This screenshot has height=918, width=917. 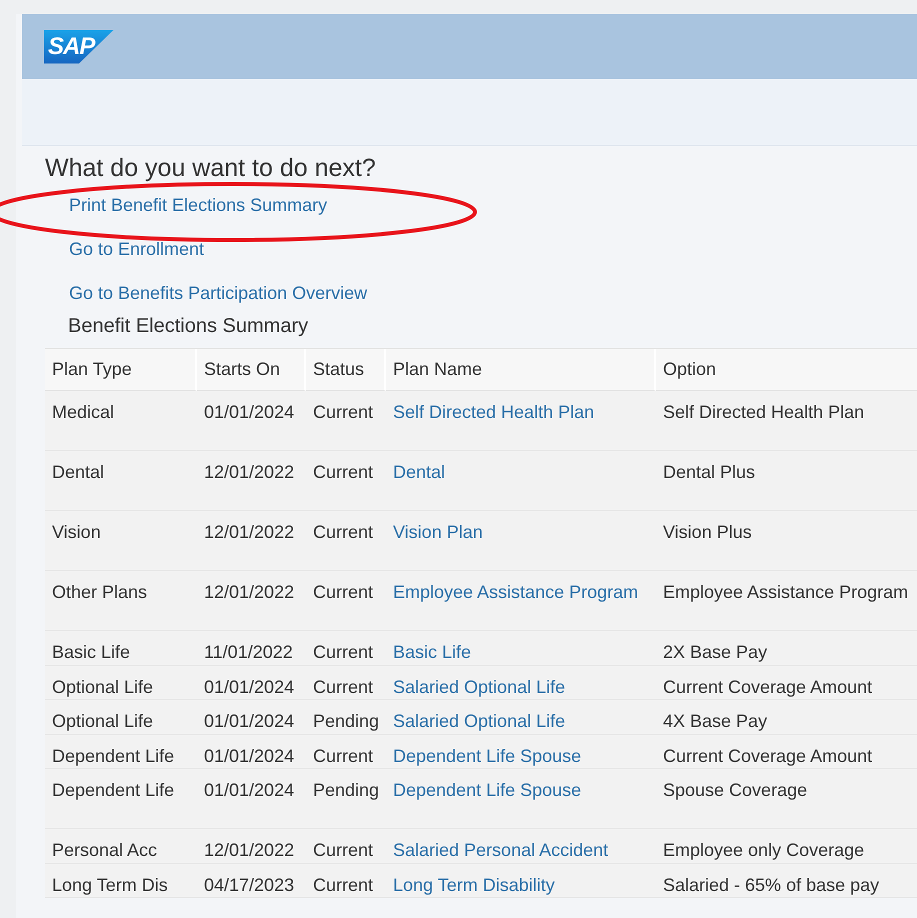 I want to click on table-cell: Employee Assistance Program, so click(x=786, y=601).